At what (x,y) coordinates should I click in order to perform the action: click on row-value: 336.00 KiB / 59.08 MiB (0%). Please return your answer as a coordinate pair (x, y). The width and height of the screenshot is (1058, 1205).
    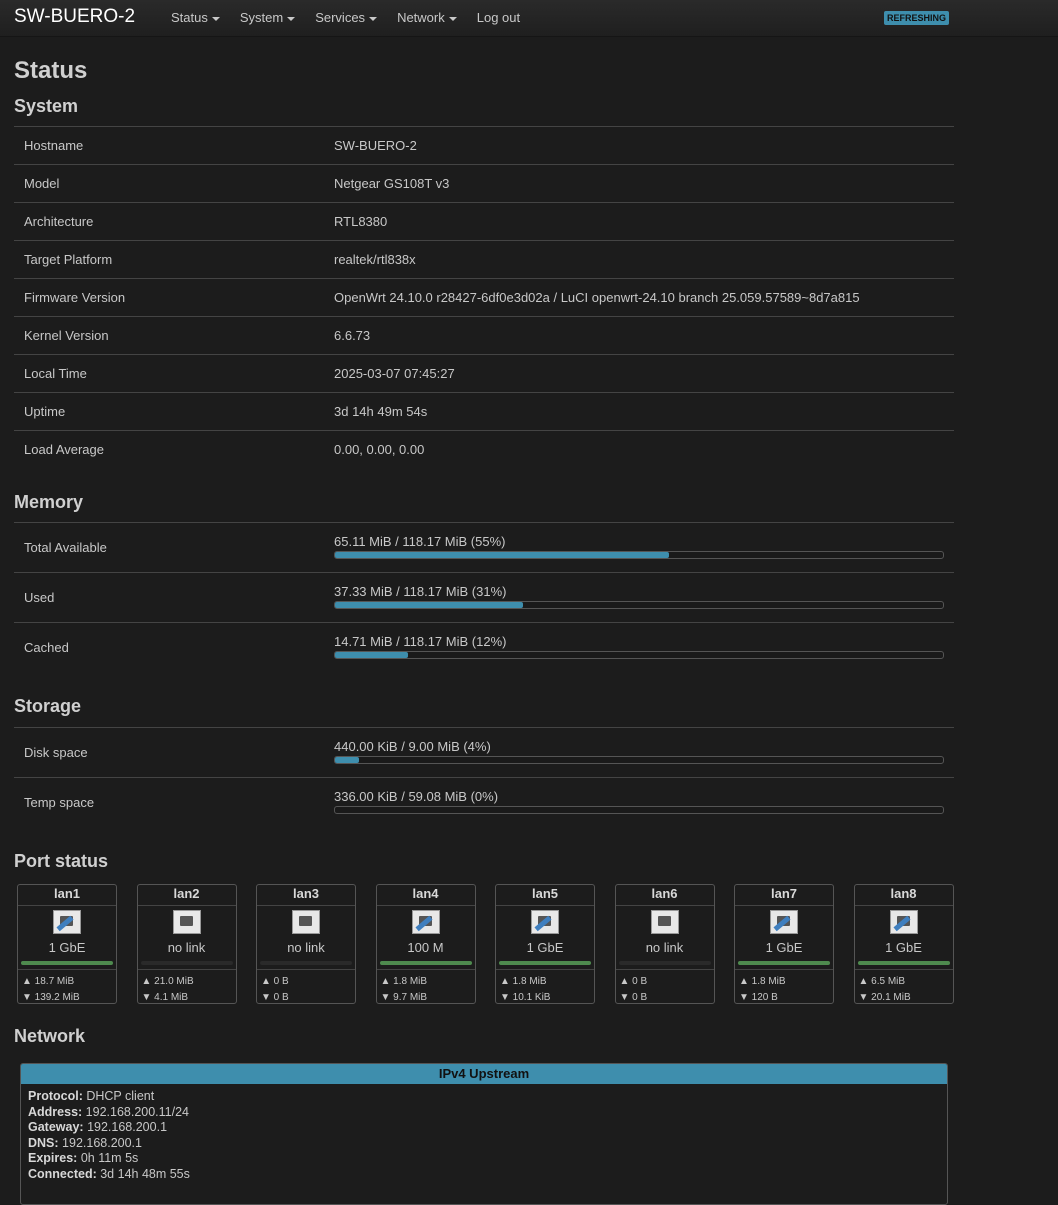
    Looking at the image, I should click on (416, 796).